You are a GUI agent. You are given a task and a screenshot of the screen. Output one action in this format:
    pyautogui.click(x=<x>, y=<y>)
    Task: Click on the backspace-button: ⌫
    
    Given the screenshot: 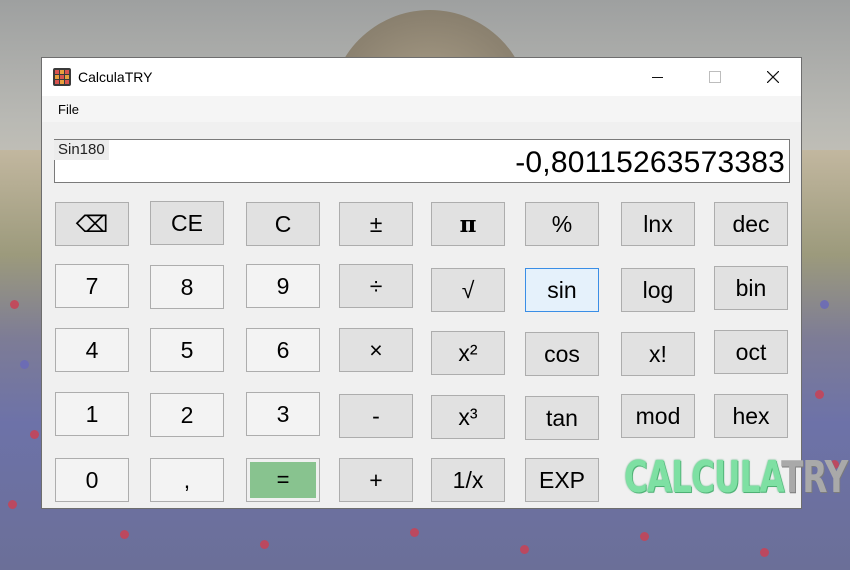 What is the action you would take?
    pyautogui.click(x=92, y=224)
    